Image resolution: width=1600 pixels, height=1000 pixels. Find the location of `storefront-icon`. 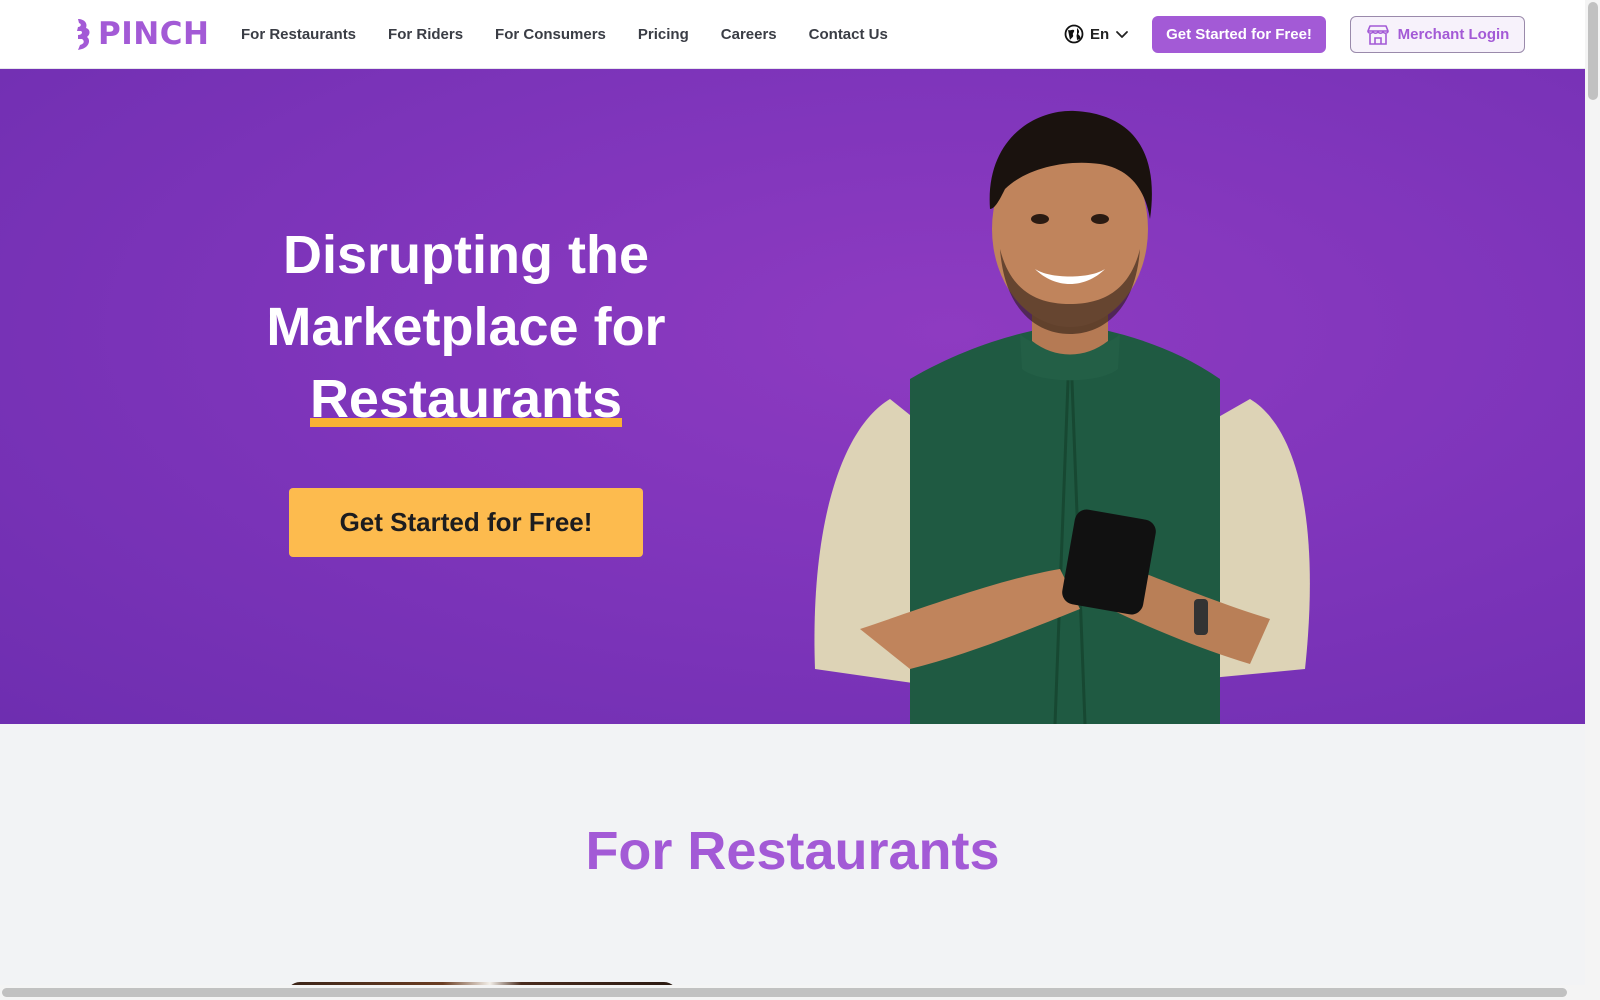

storefront-icon is located at coordinates (1377, 34).